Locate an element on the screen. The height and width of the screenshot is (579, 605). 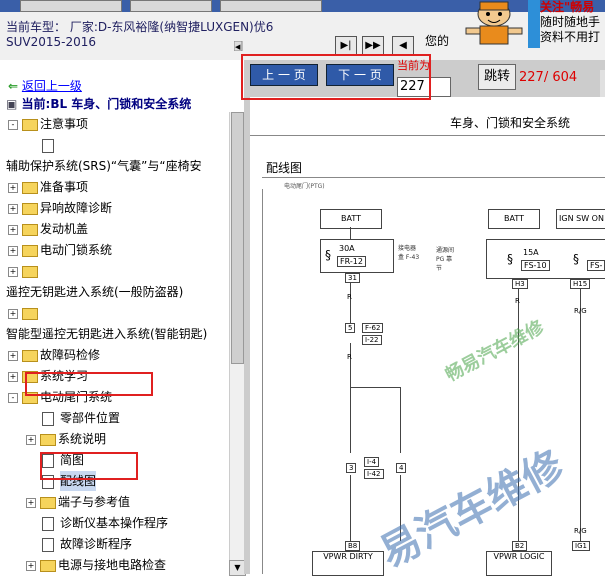
back-link-label: 返回上一级 is located at coordinates (52, 86).